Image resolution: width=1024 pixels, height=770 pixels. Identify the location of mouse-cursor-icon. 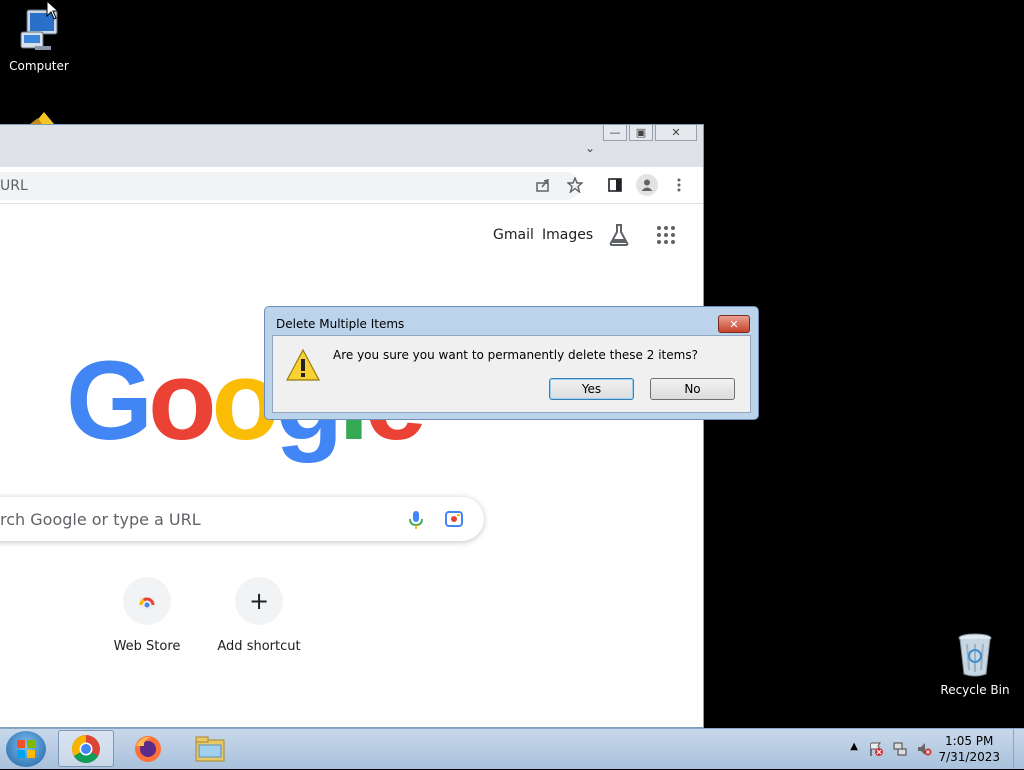
(53, 10).